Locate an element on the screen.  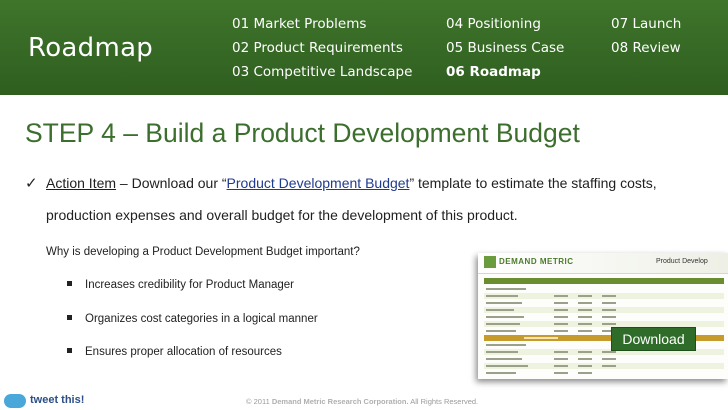
demand-metric-logo-icon is located at coordinates (490, 262).